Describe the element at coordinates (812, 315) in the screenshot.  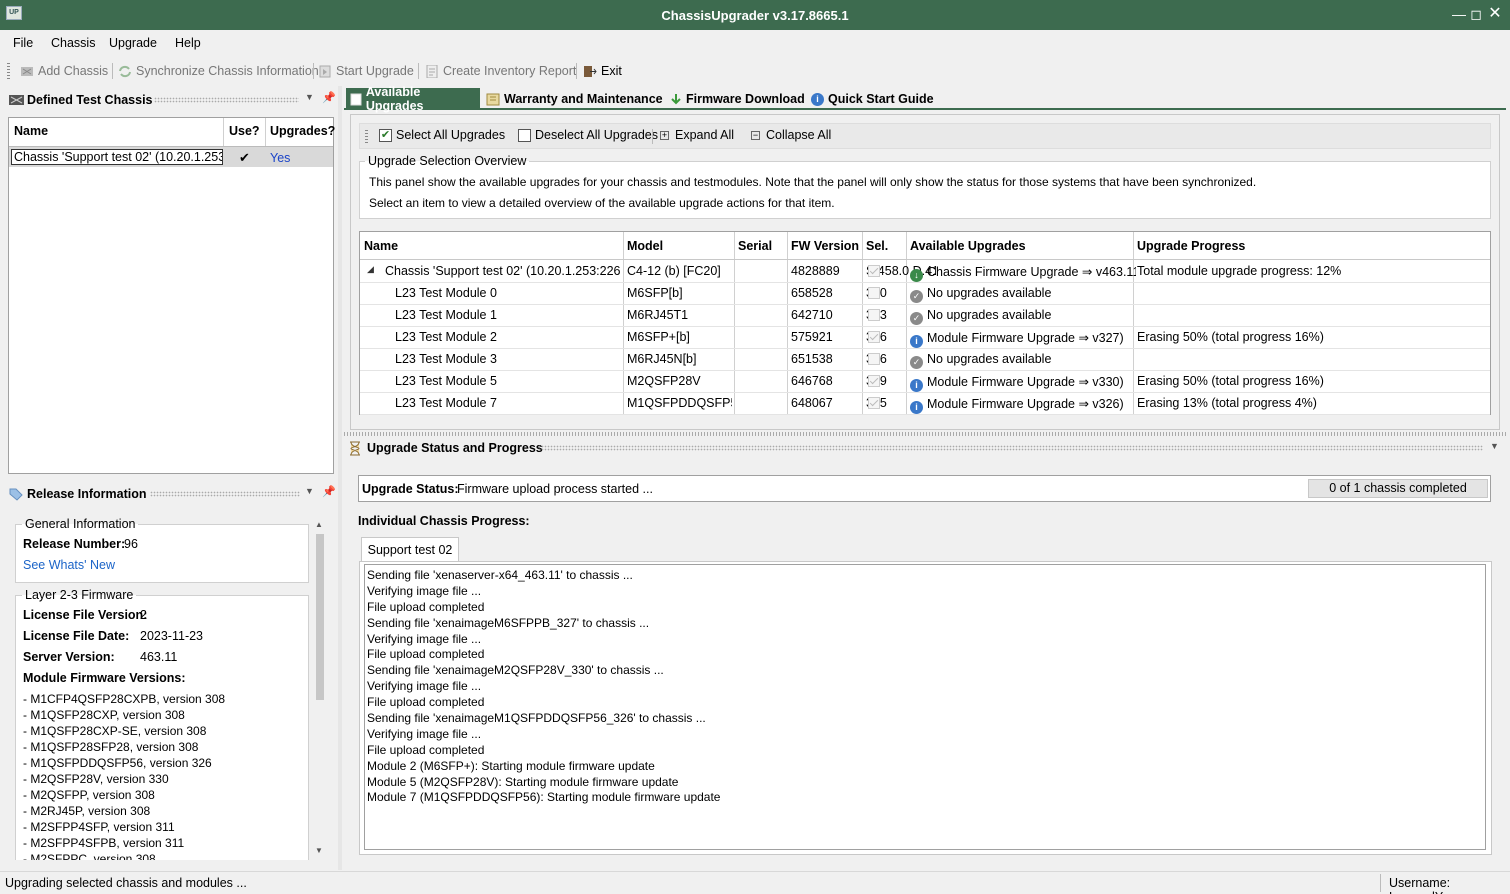
I see `row-serial: 642710` at that location.